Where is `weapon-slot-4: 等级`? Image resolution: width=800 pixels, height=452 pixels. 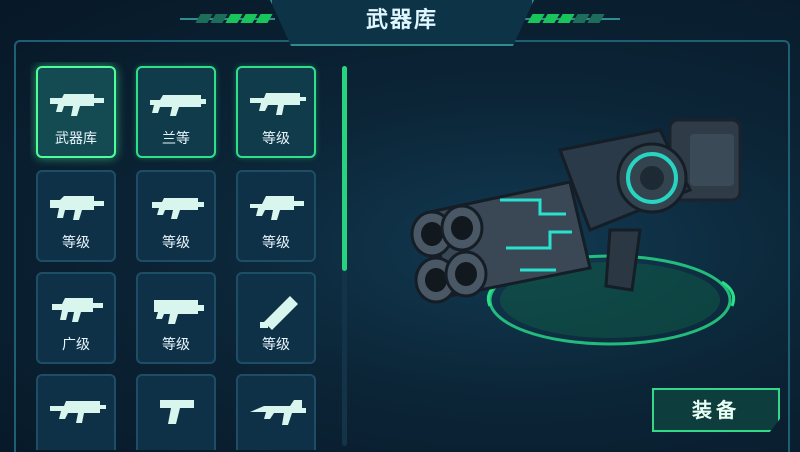 weapon-slot-4: 等级 is located at coordinates (76, 216).